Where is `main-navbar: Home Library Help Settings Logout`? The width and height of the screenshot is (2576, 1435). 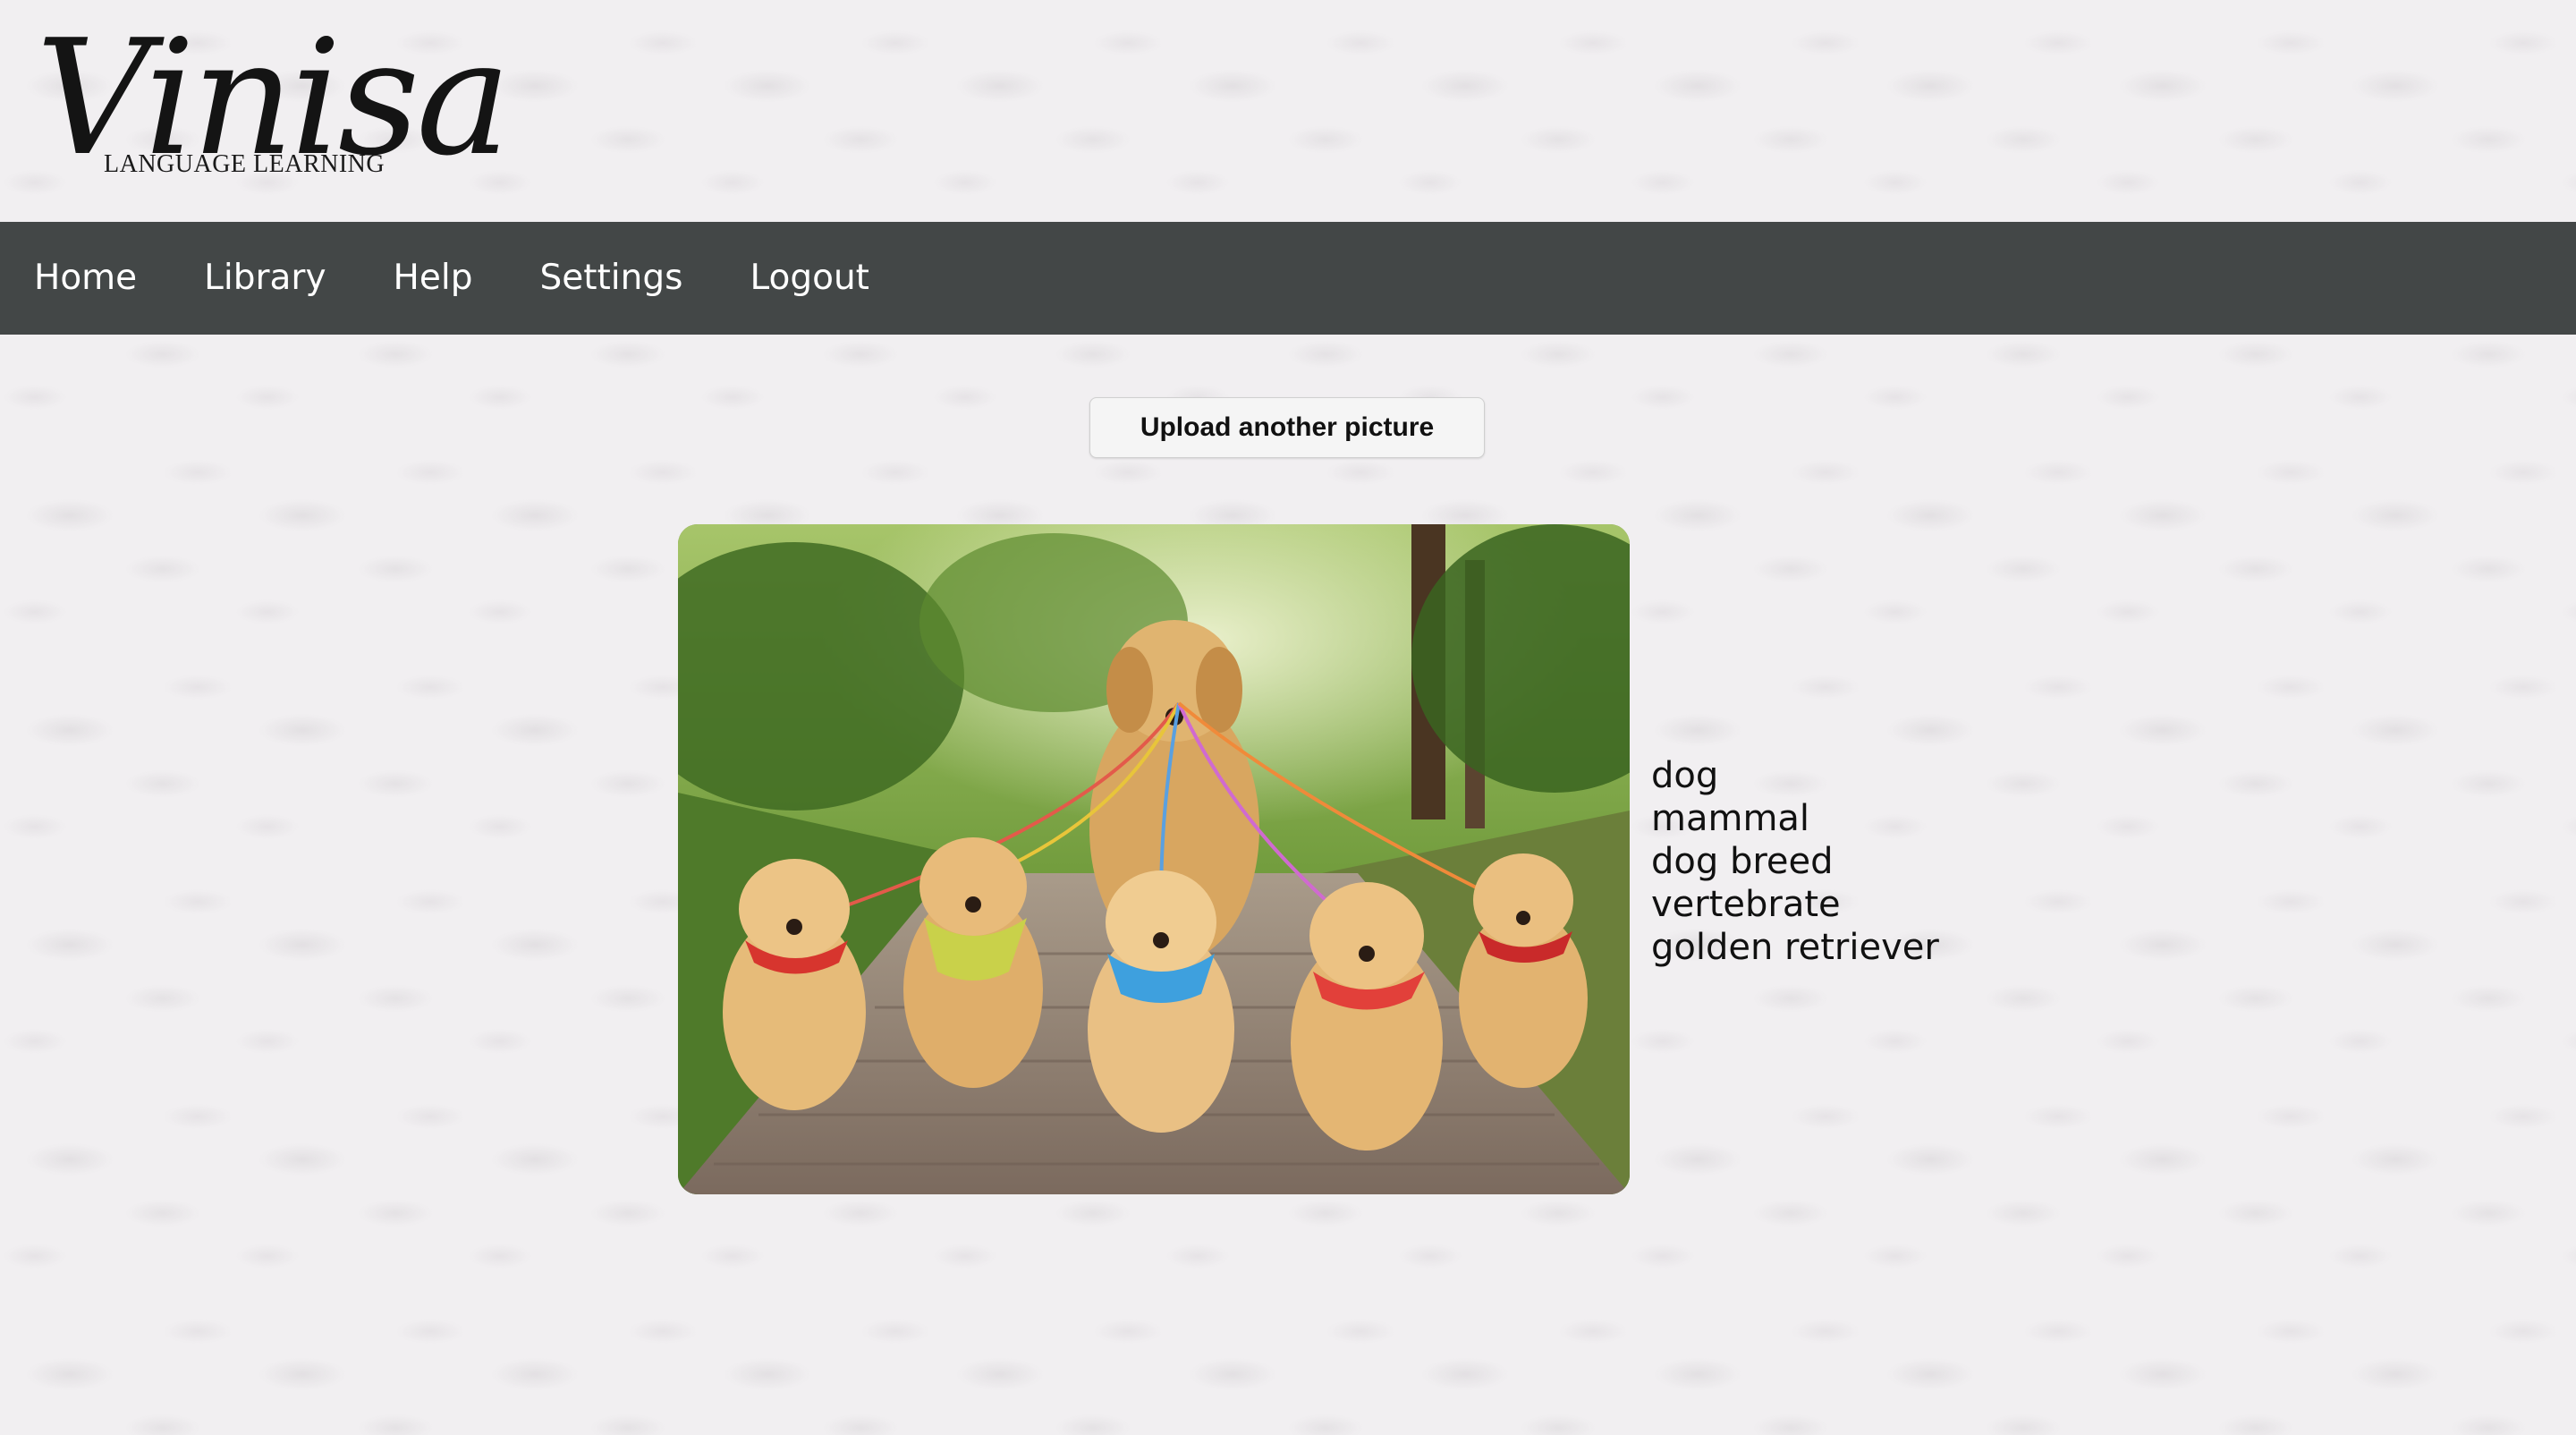
main-navbar: Home Library Help Settings Logout is located at coordinates (1288, 278).